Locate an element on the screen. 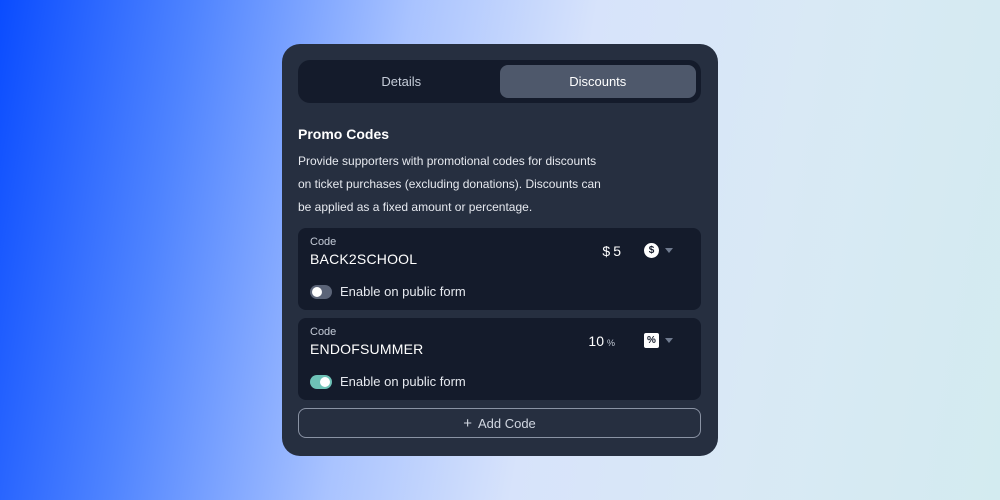 The image size is (1000, 500). add-code-button: + Add Code is located at coordinates (499, 423).